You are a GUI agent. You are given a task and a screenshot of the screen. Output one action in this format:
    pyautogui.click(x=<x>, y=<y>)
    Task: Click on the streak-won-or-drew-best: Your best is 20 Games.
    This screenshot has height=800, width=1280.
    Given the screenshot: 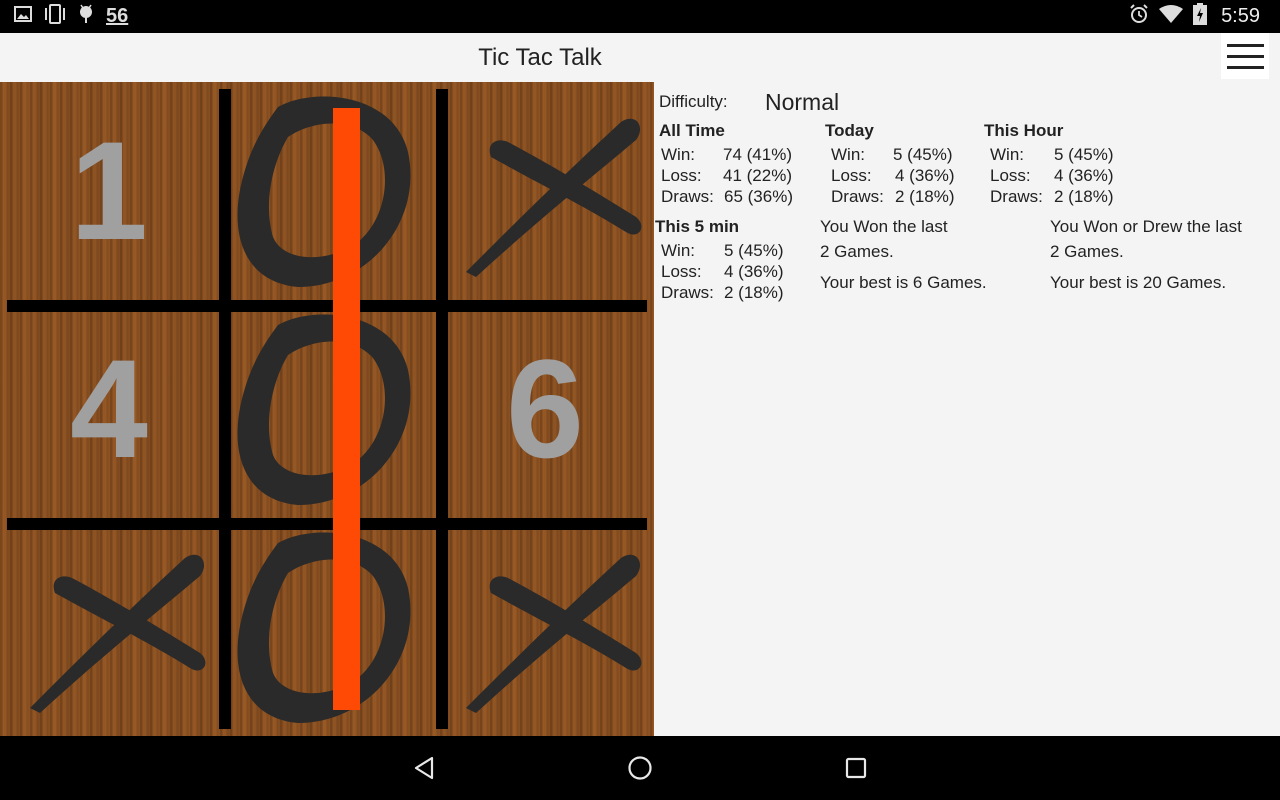 What is the action you would take?
    pyautogui.click(x=1138, y=282)
    